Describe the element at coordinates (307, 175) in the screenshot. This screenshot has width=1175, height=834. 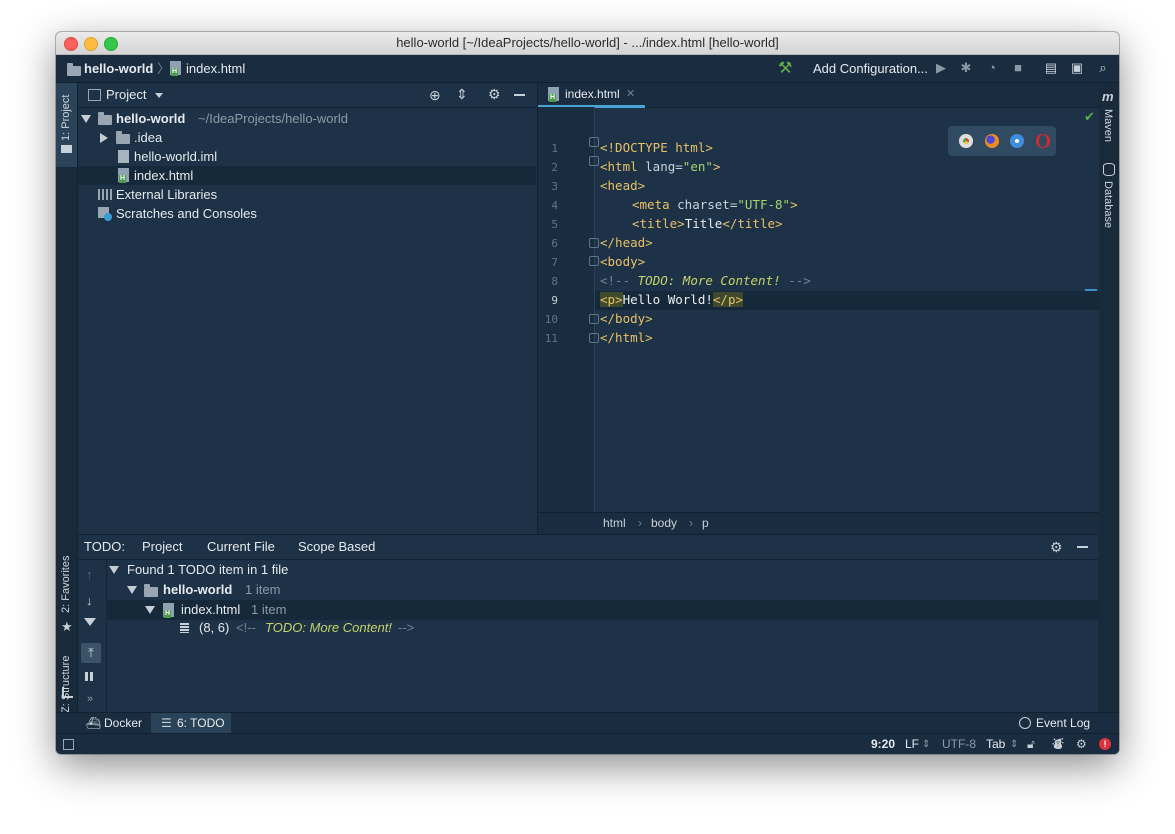
I see `tree-item-index-html: index.html` at that location.